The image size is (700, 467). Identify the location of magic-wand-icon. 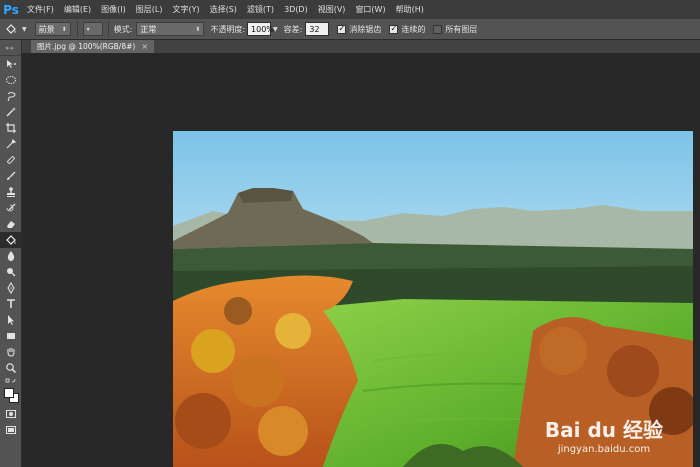
(11, 112).